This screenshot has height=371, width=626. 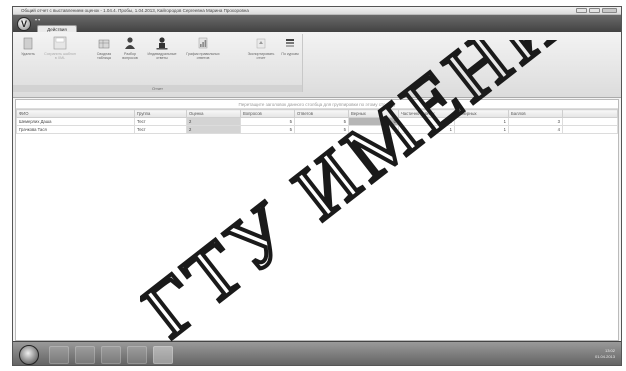 I want to click on table-row: Грачкова Тася Тест 2 5 5 0 1 1 4, so click(x=317, y=129).